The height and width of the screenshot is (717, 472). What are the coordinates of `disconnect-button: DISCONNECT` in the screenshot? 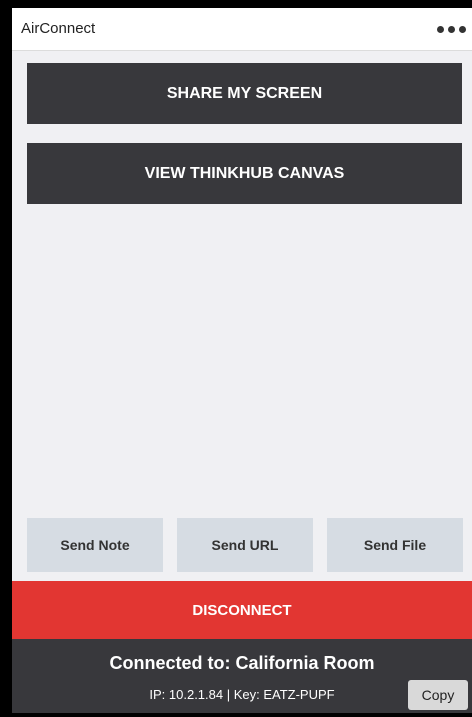 It's located at (242, 610).